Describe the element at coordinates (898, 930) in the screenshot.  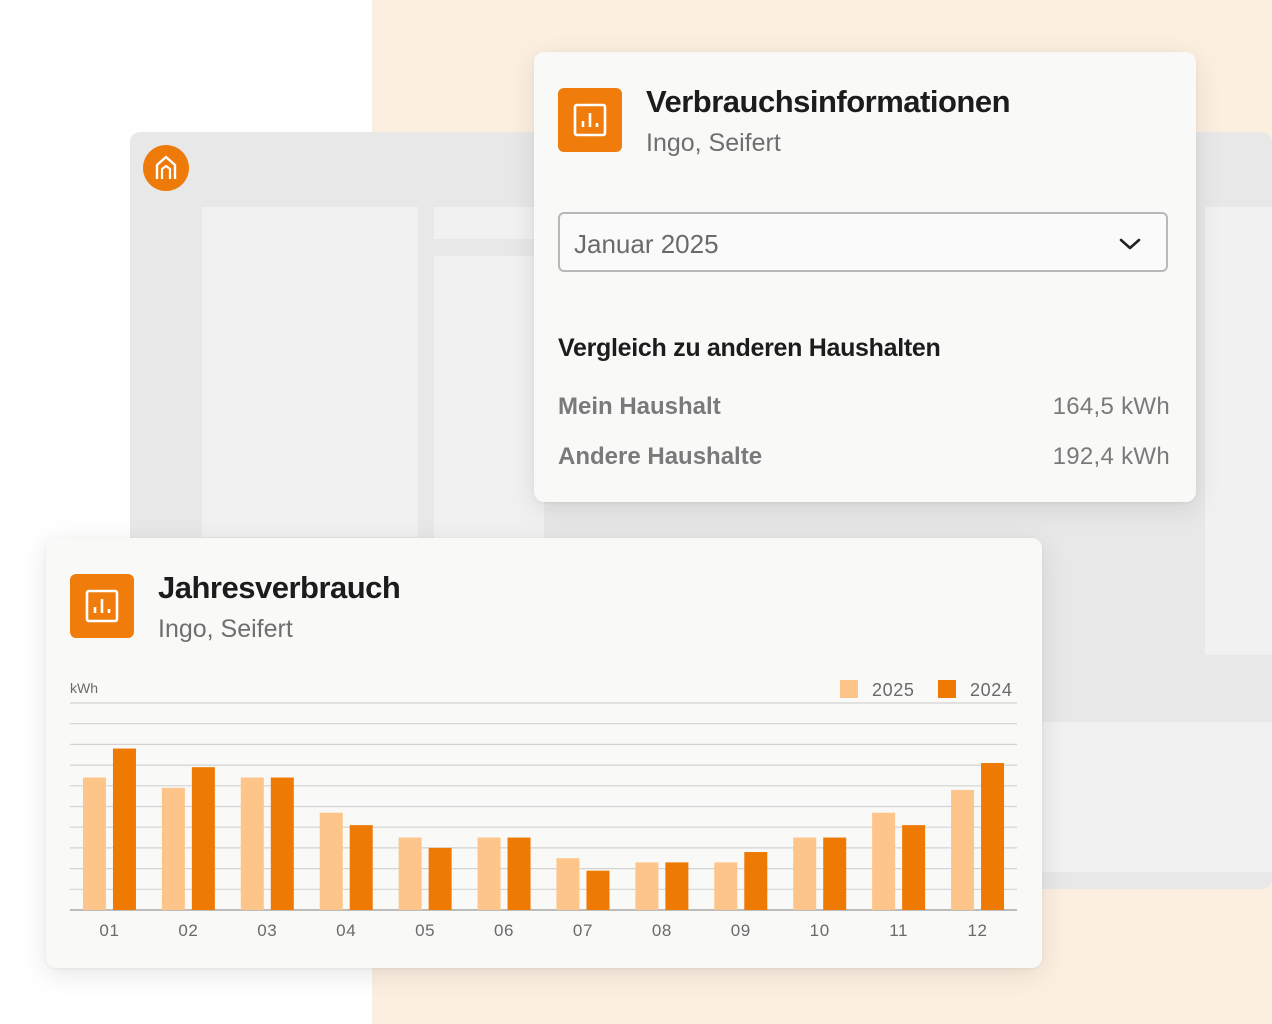
I see `x-tick-label: 11` at that location.